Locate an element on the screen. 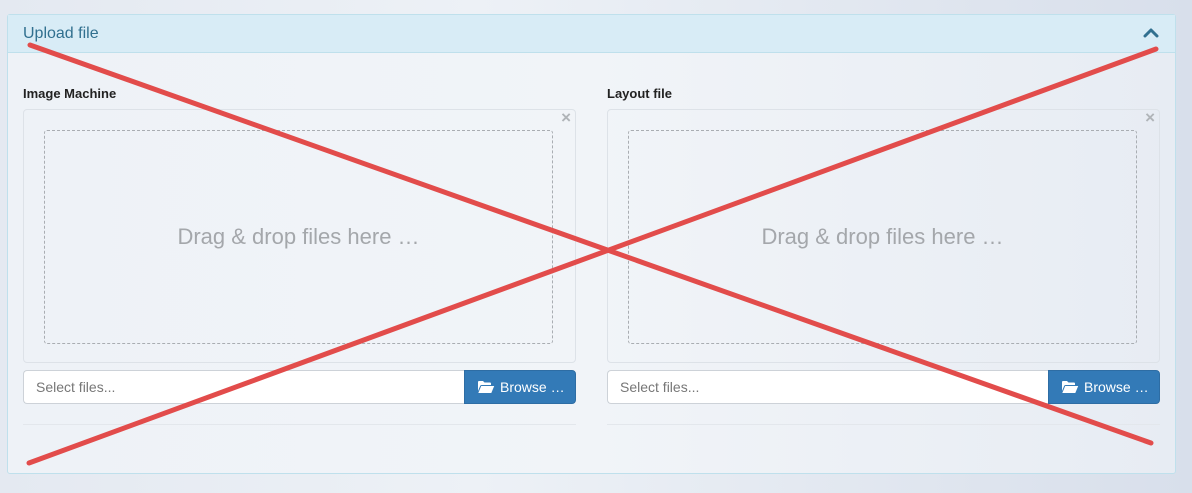 Image resolution: width=1192 pixels, height=493 pixels. uploader-label: Layout file is located at coordinates (640, 93).